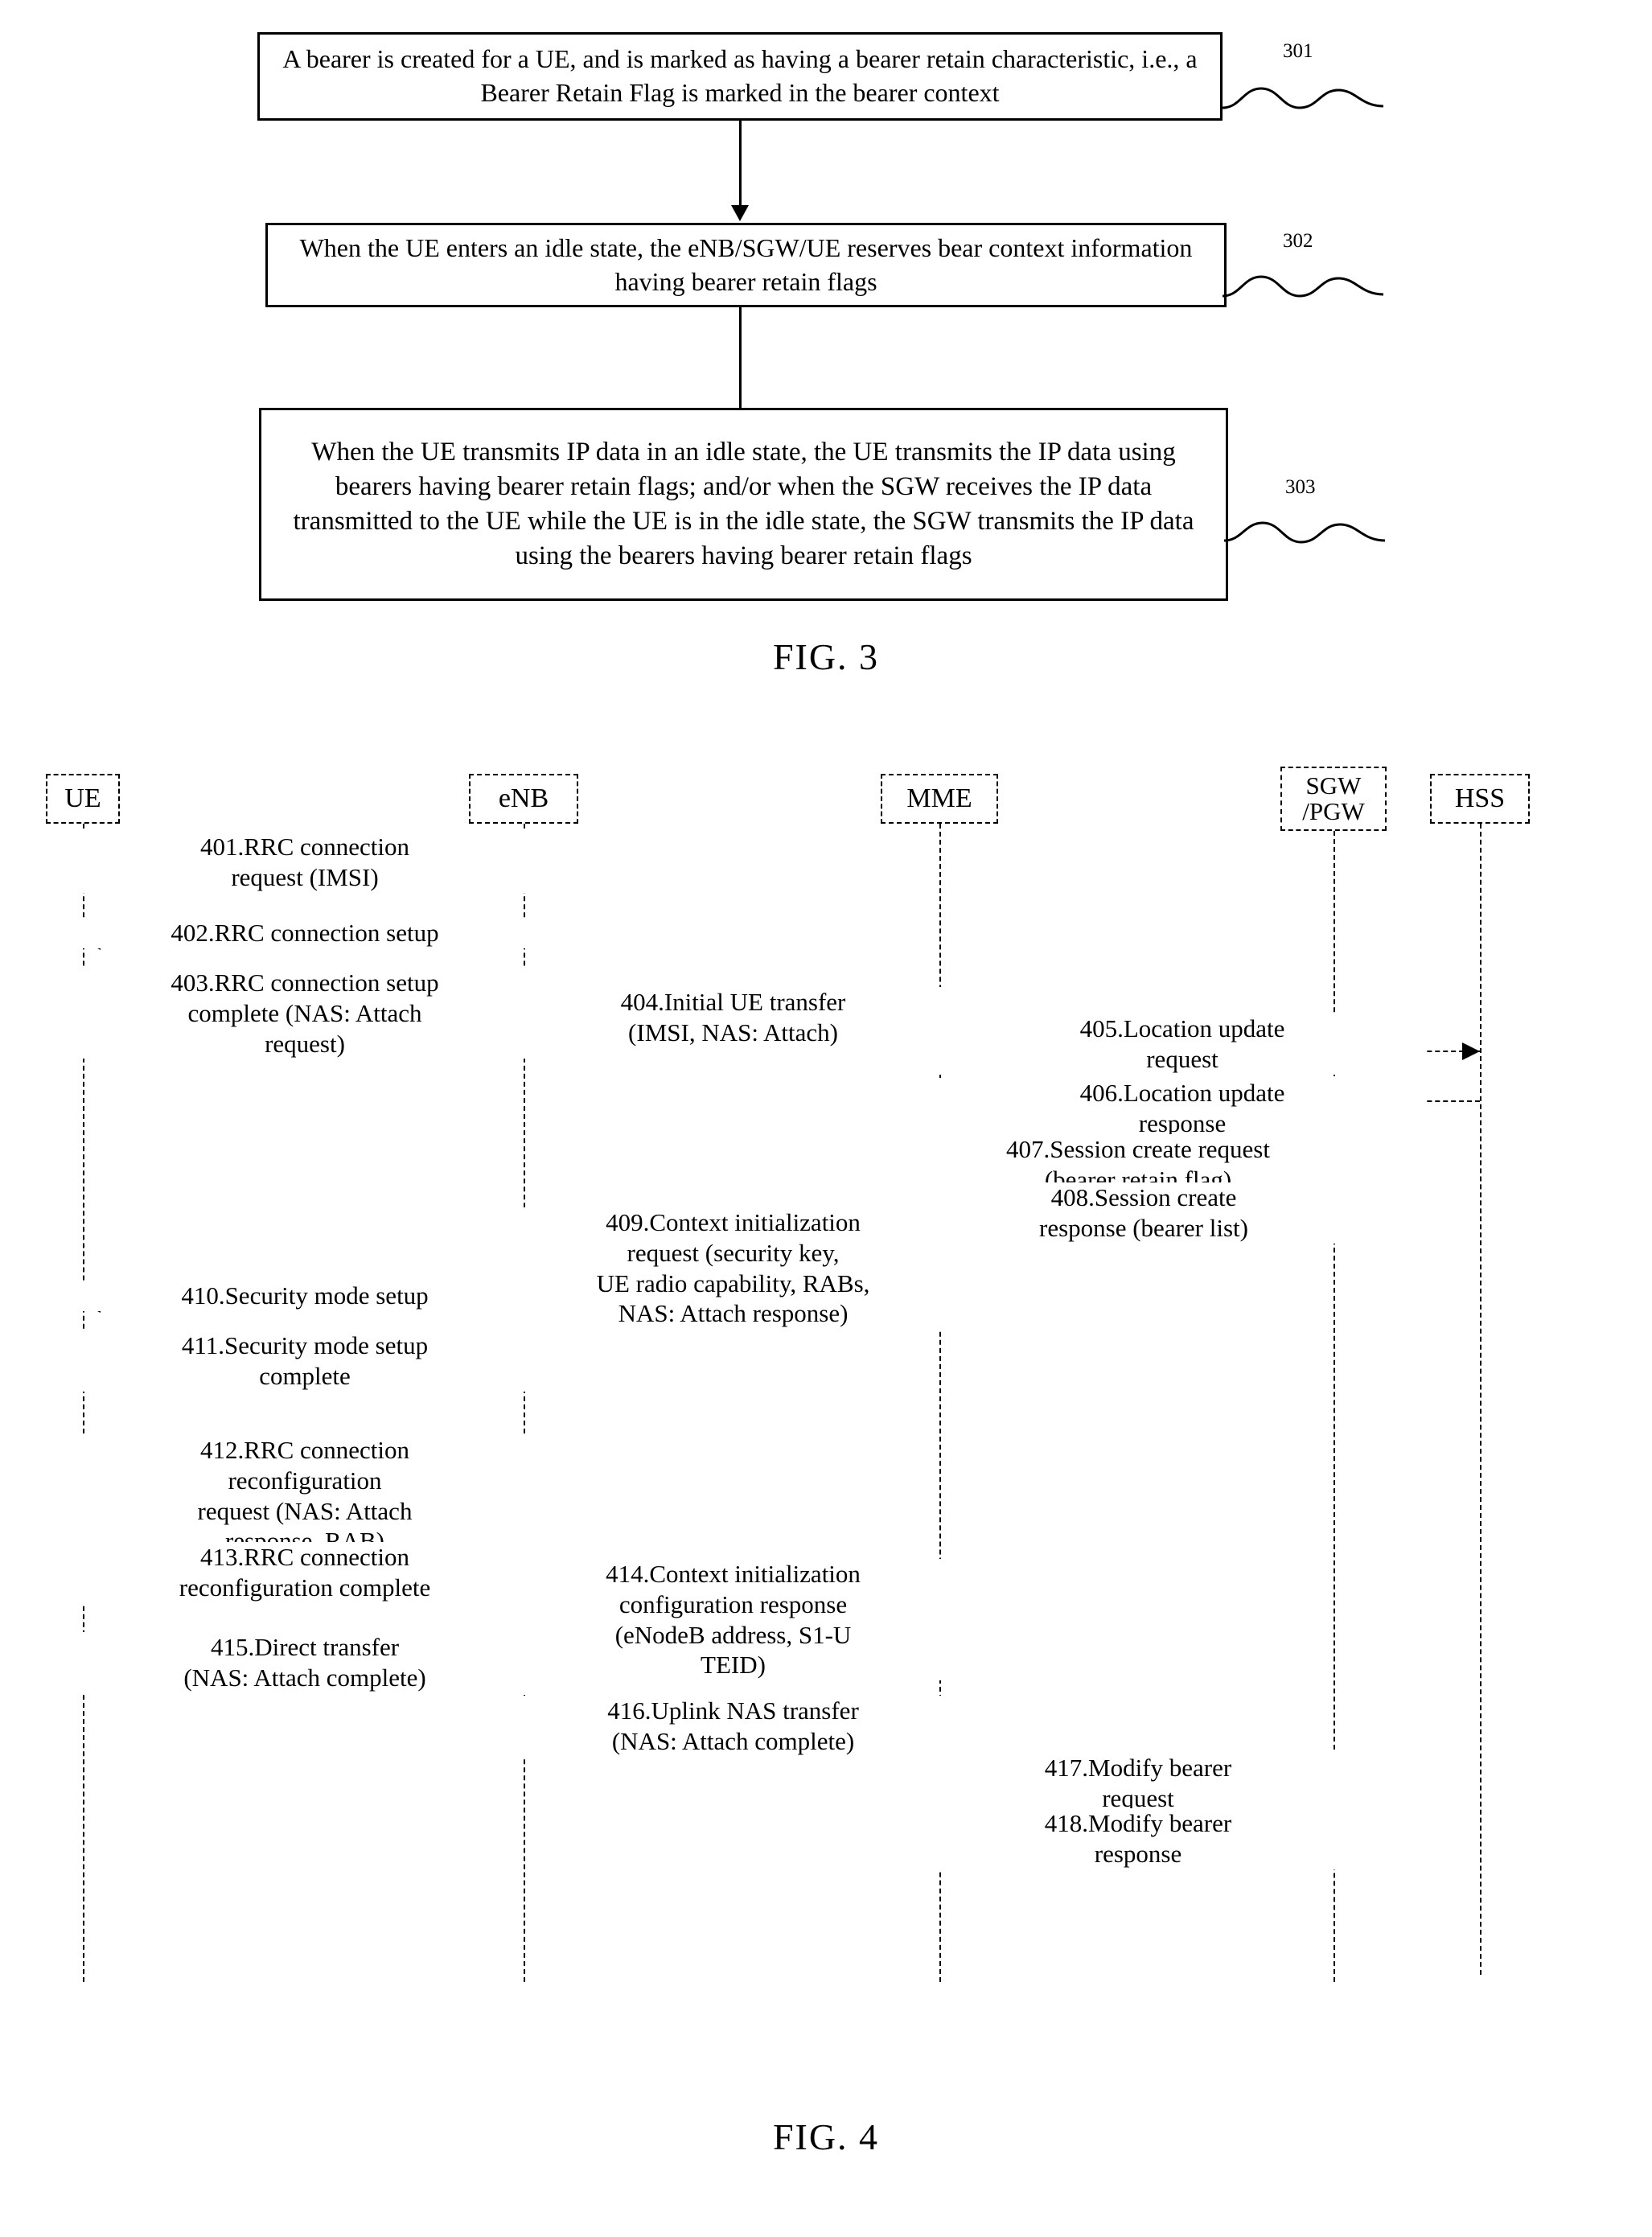 The height and width of the screenshot is (2237, 1652). What do you see at coordinates (305, 1296) in the screenshot?
I see `message-410-text: 410.Security mode setup` at bounding box center [305, 1296].